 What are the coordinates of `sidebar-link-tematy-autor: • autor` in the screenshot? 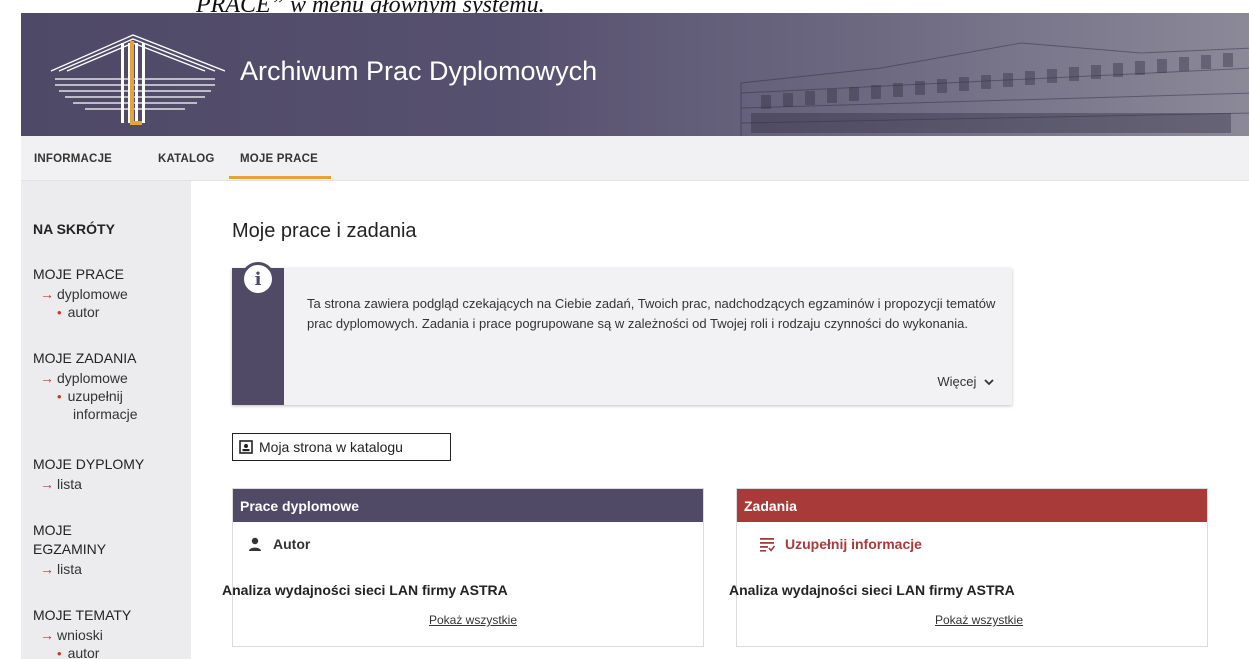 It's located at (78, 651).